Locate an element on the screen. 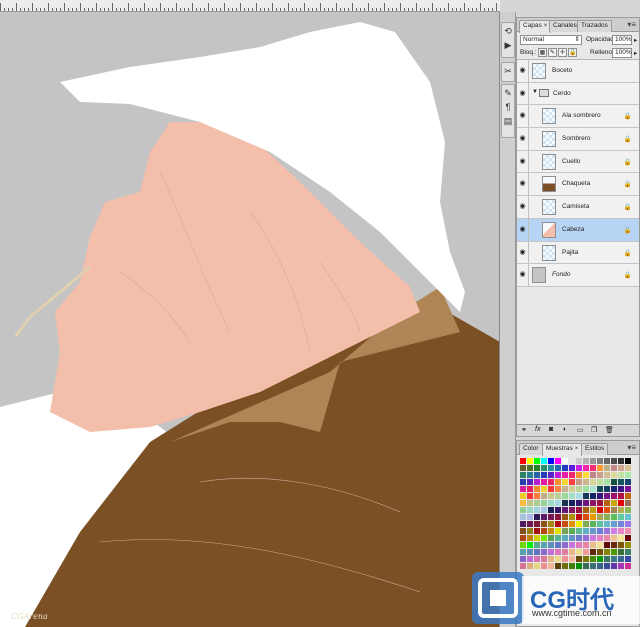 The image size is (640, 627). clone-source-icon: ✎ is located at coordinates (508, 93).